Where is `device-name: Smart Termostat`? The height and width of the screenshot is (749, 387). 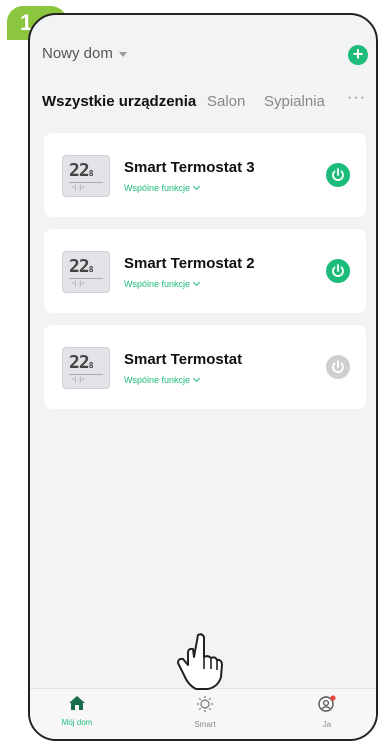 device-name: Smart Termostat is located at coordinates (183, 359).